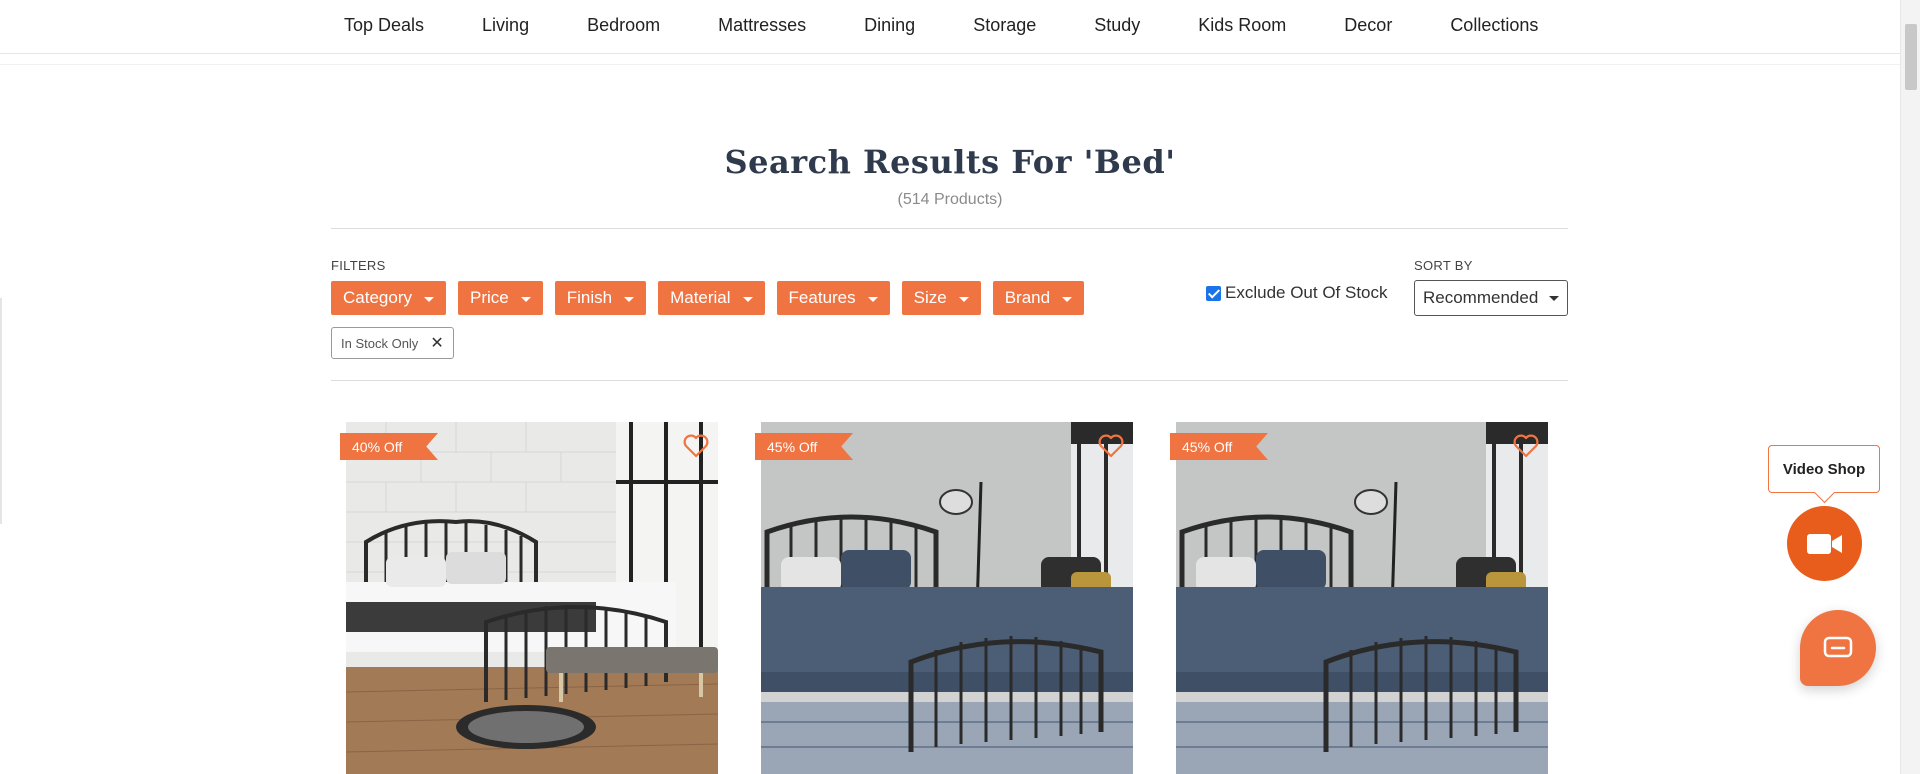 The height and width of the screenshot is (774, 1920). Describe the element at coordinates (889, 25) in the screenshot. I see `nav-item-dining: Dining` at that location.